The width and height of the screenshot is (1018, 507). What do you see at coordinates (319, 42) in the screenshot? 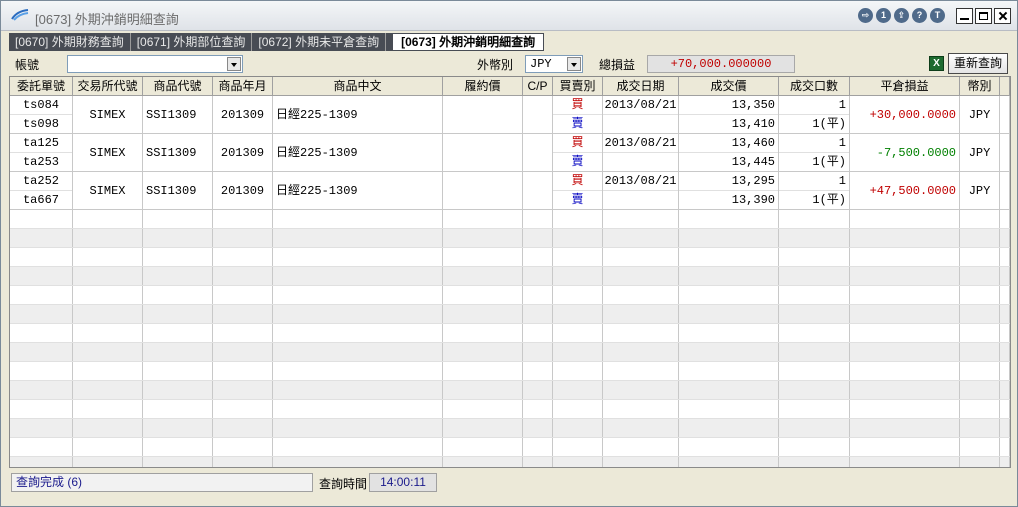
I see `tab-0672: [0672] 外期未平倉查詢` at bounding box center [319, 42].